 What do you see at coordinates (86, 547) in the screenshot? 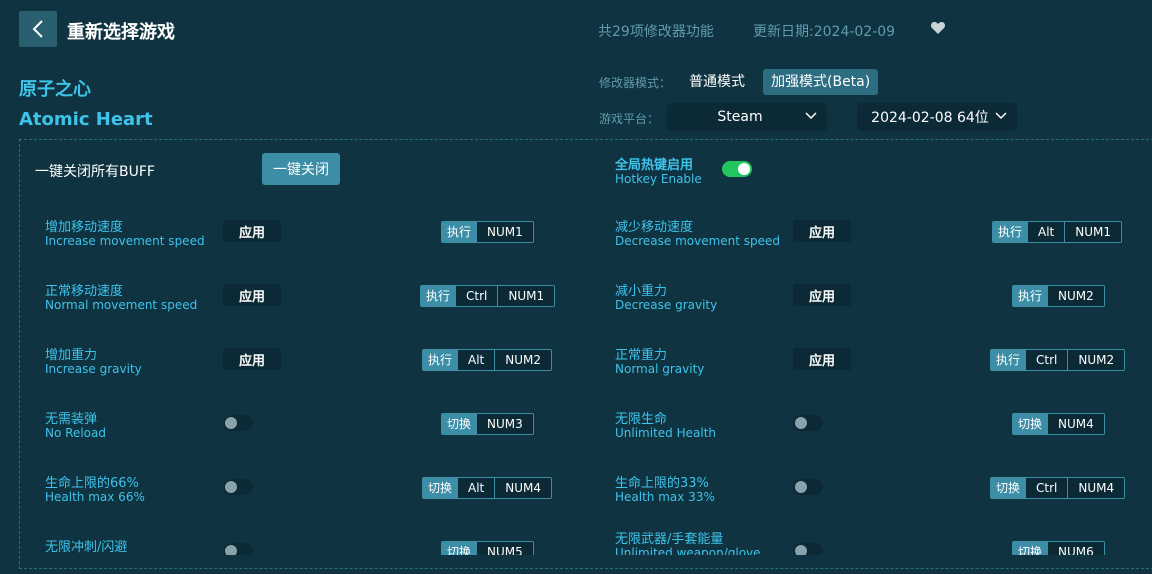
I see `feature-name-cn: 无限冲刺/闪避` at bounding box center [86, 547].